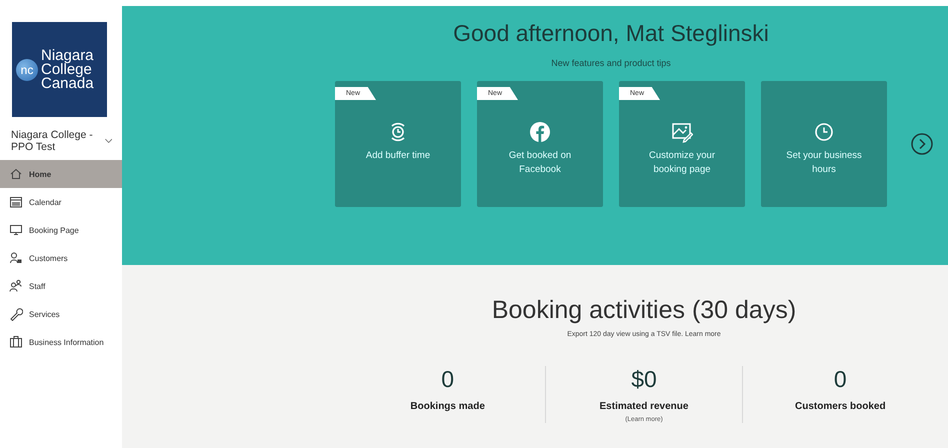 The height and width of the screenshot is (448, 948). What do you see at coordinates (61, 202) in the screenshot?
I see `nav-item: Calendar` at bounding box center [61, 202].